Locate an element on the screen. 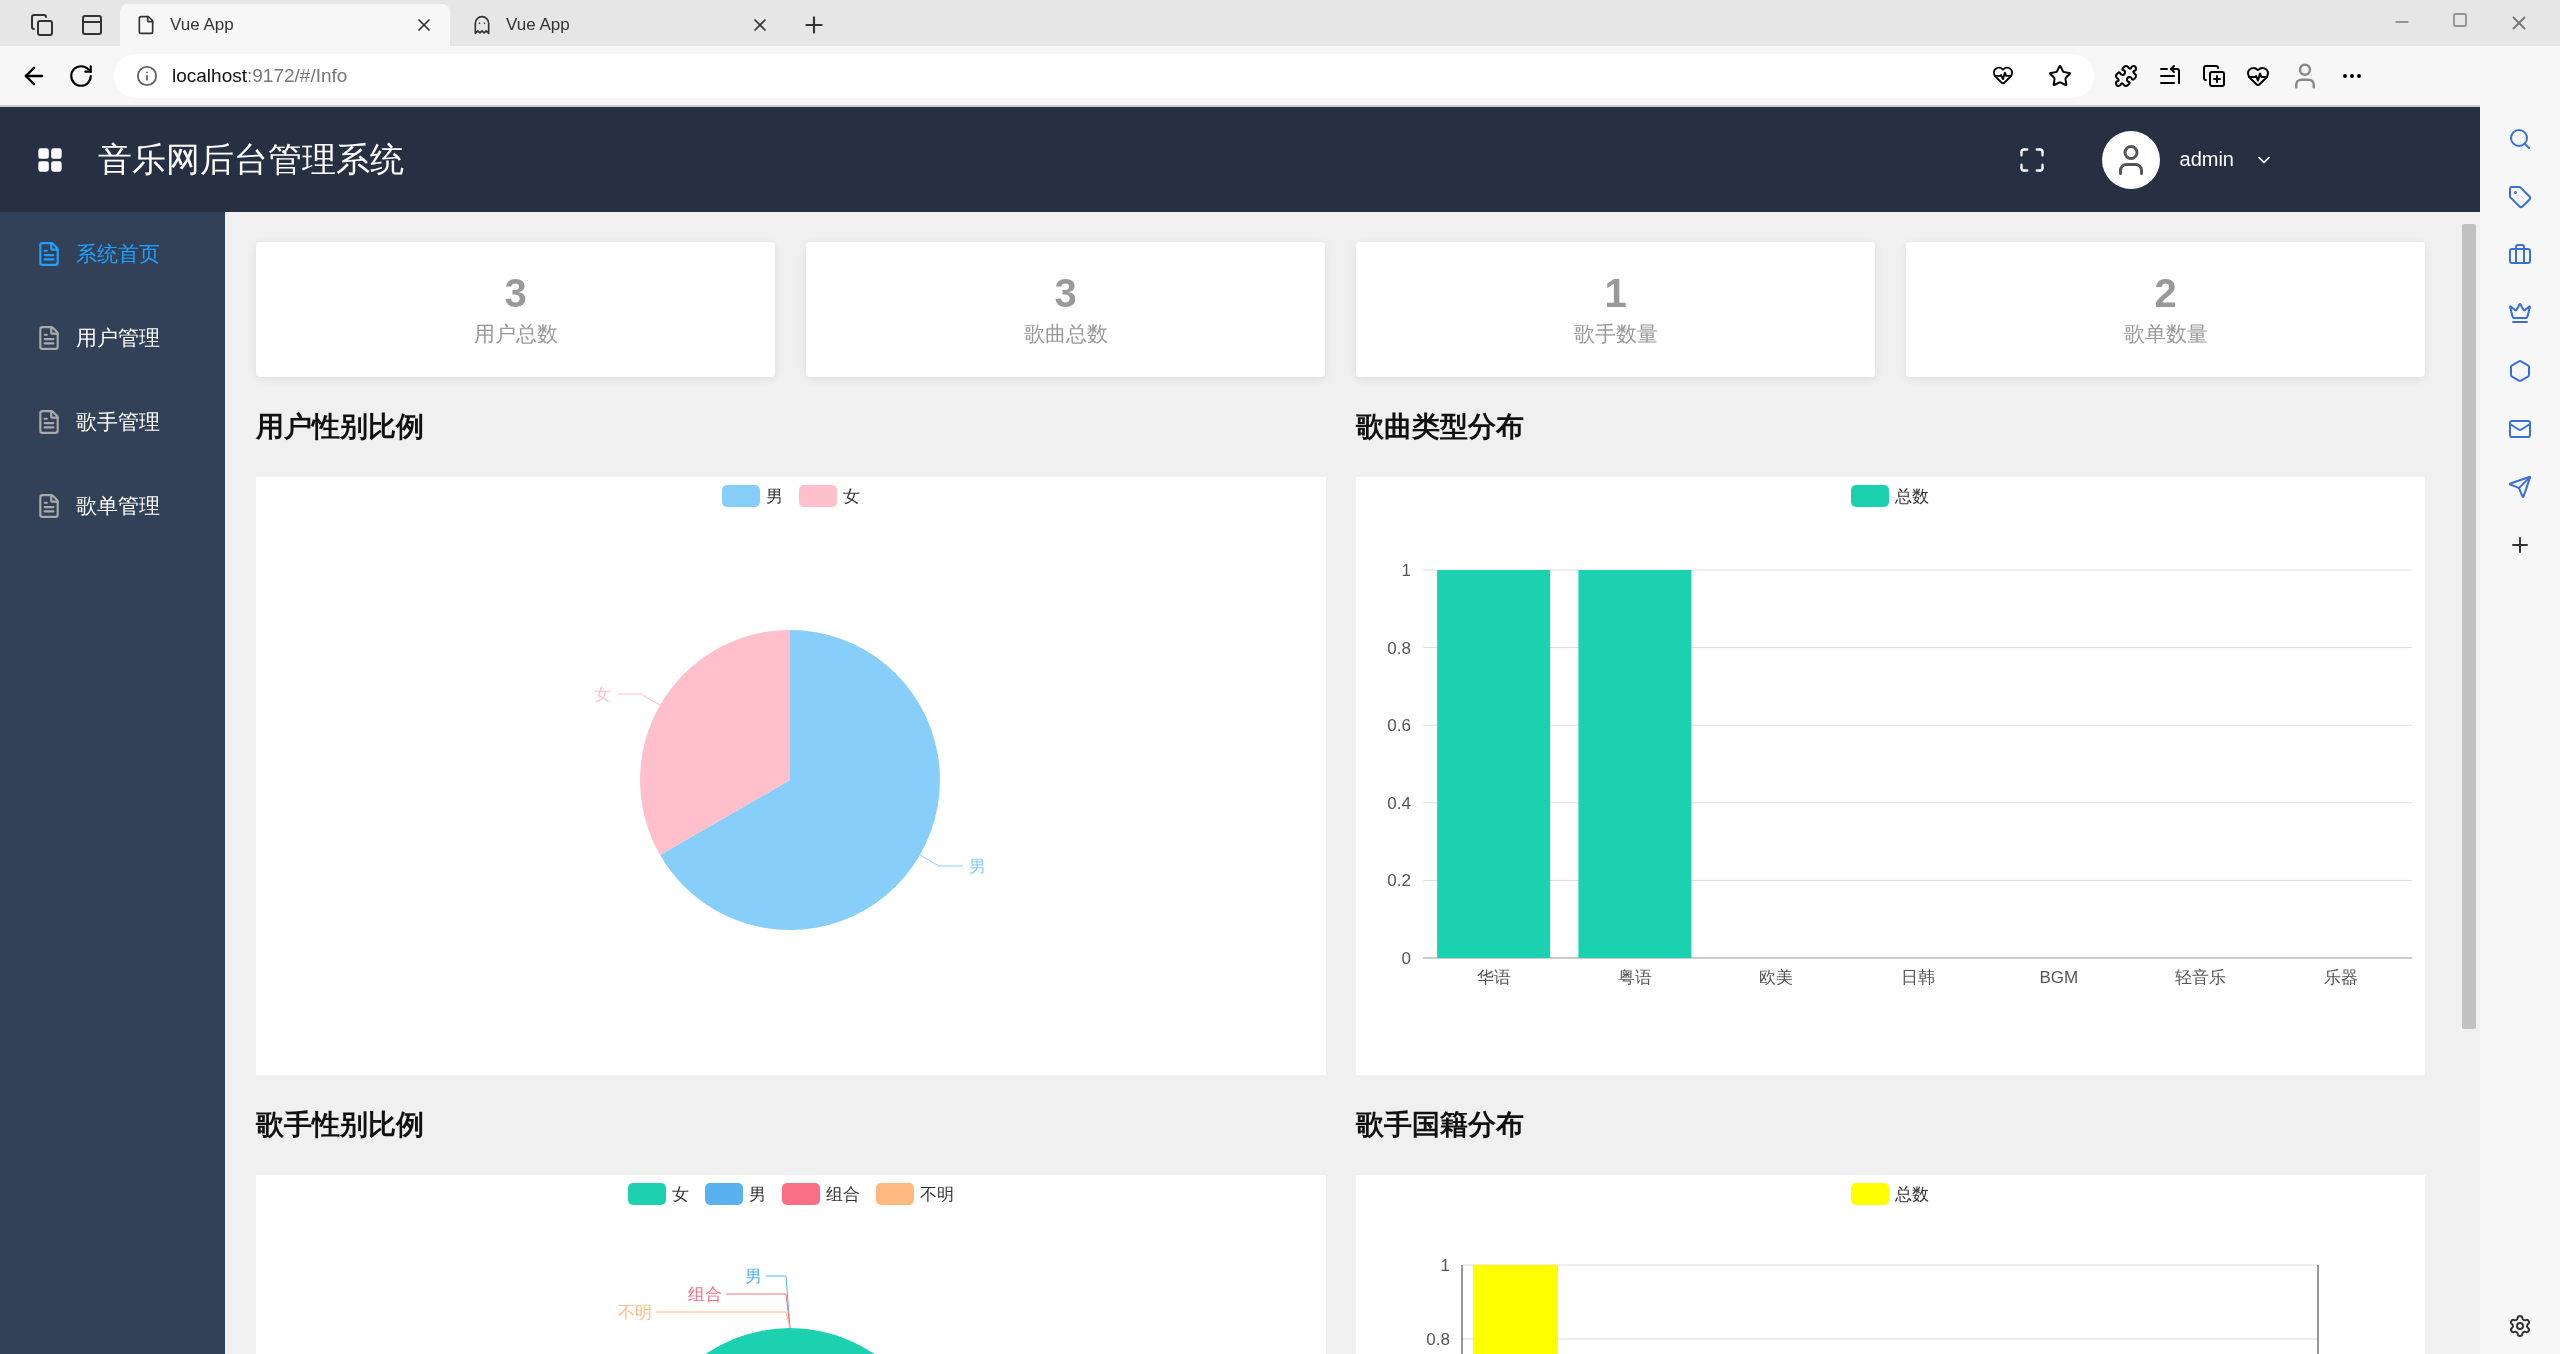 The width and height of the screenshot is (2560, 1354). sidebar-item: 歌手管理 is located at coordinates (112, 422).